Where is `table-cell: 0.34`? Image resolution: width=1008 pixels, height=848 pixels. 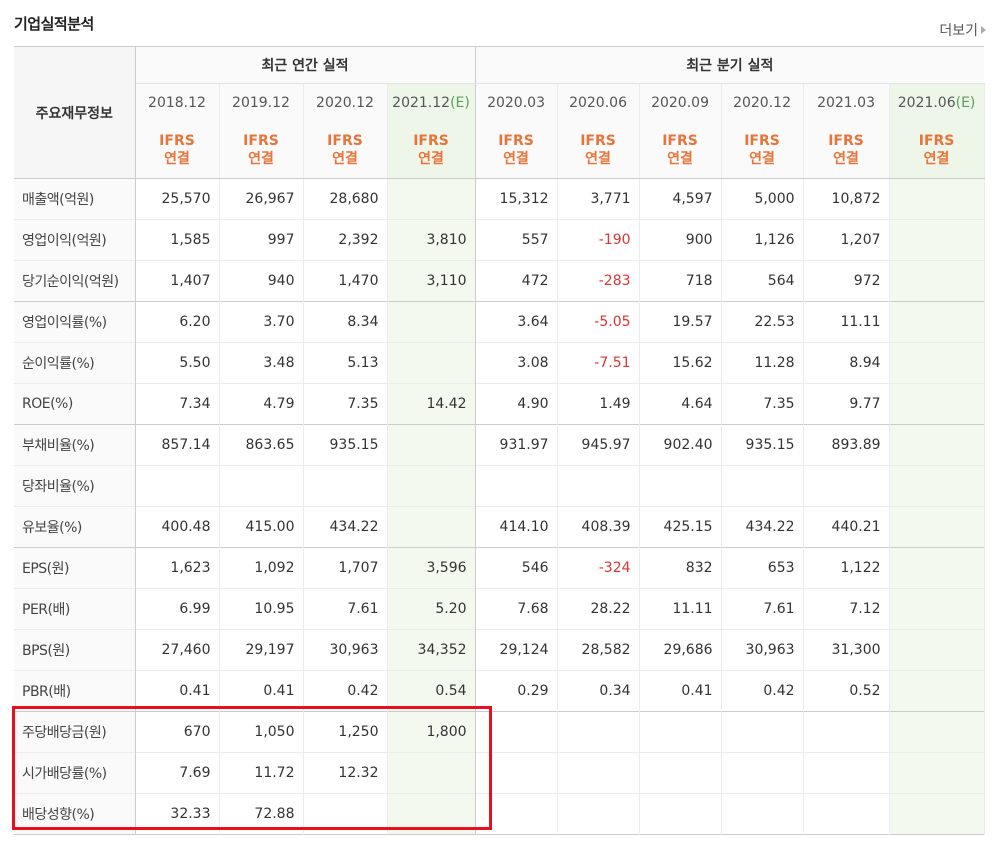
table-cell: 0.34 is located at coordinates (598, 691).